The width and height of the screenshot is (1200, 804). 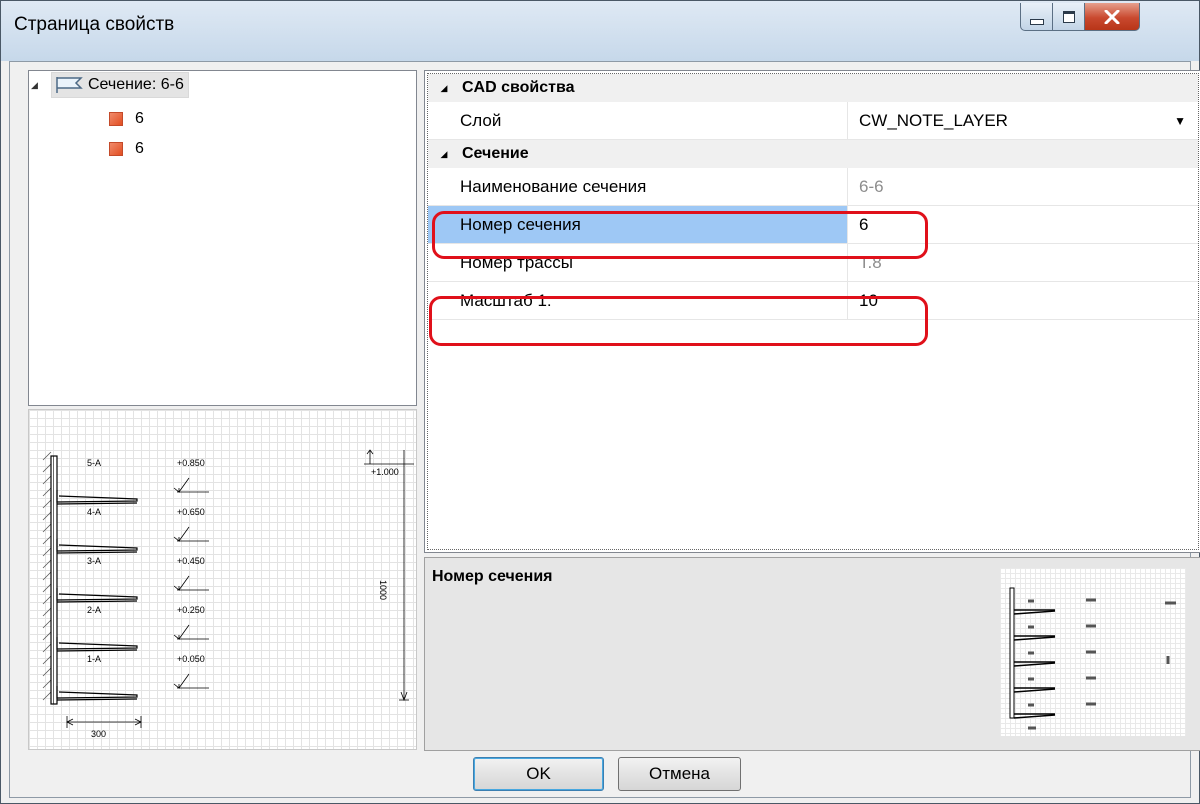 What do you see at coordinates (638, 262) in the screenshot?
I see `property-name: Номер трассы` at bounding box center [638, 262].